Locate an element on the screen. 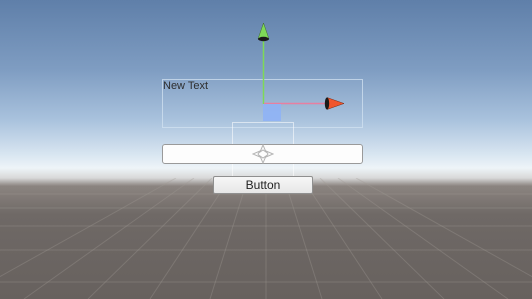  new-text-label: New Text is located at coordinates (185, 86).